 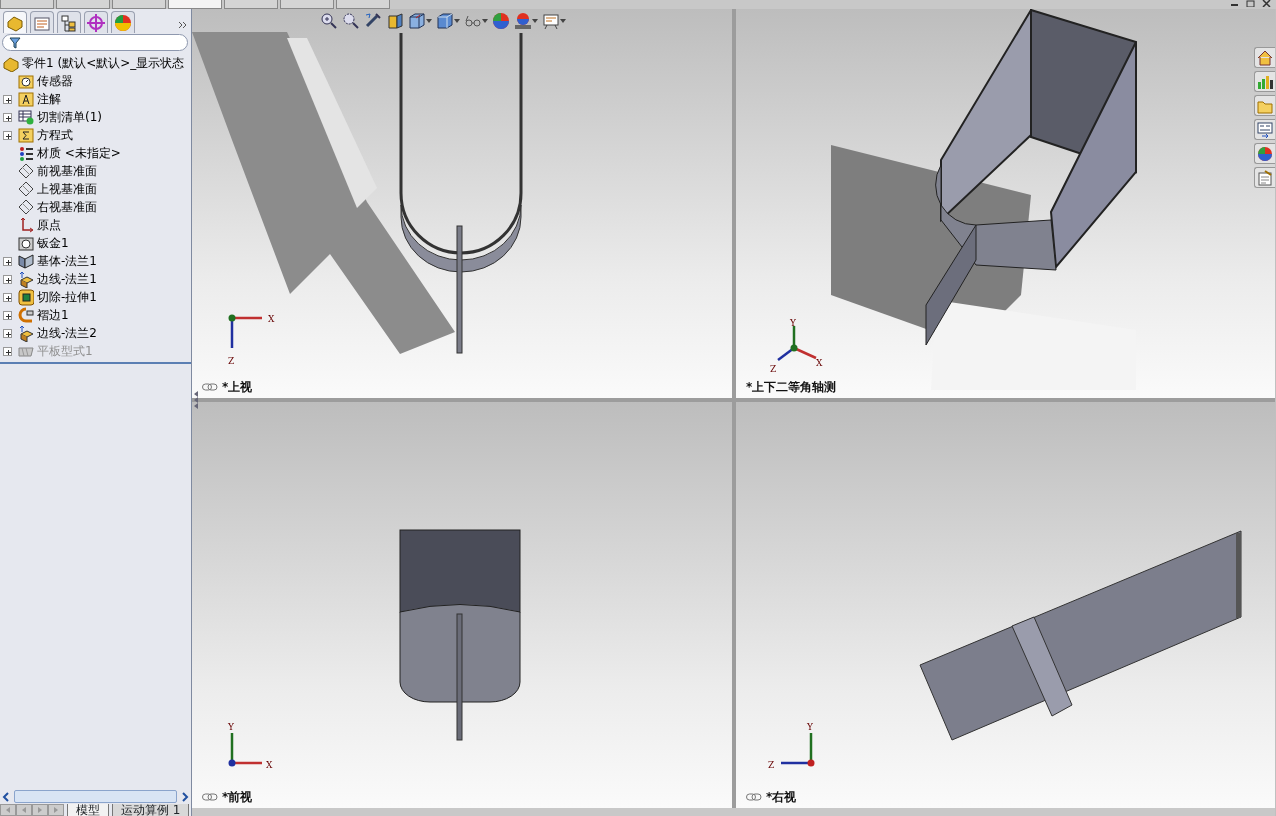 I want to click on tree-item-label: 钣金1, so click(x=53, y=243).